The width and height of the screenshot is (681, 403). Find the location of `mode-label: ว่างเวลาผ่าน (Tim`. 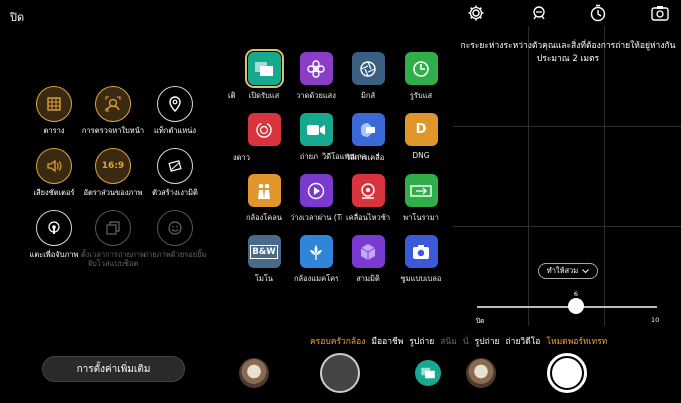

mode-label: ว่างเวลาผ่าน (Tim is located at coordinates (316, 217).